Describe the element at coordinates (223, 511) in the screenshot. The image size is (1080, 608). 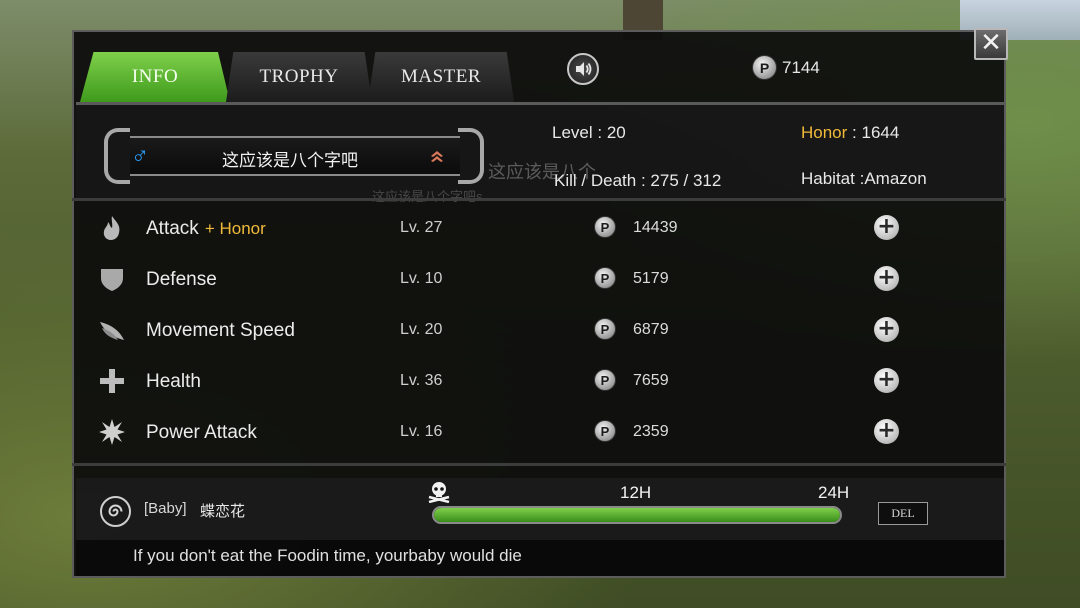
I see `baby-name: 蝶恋花` at that location.